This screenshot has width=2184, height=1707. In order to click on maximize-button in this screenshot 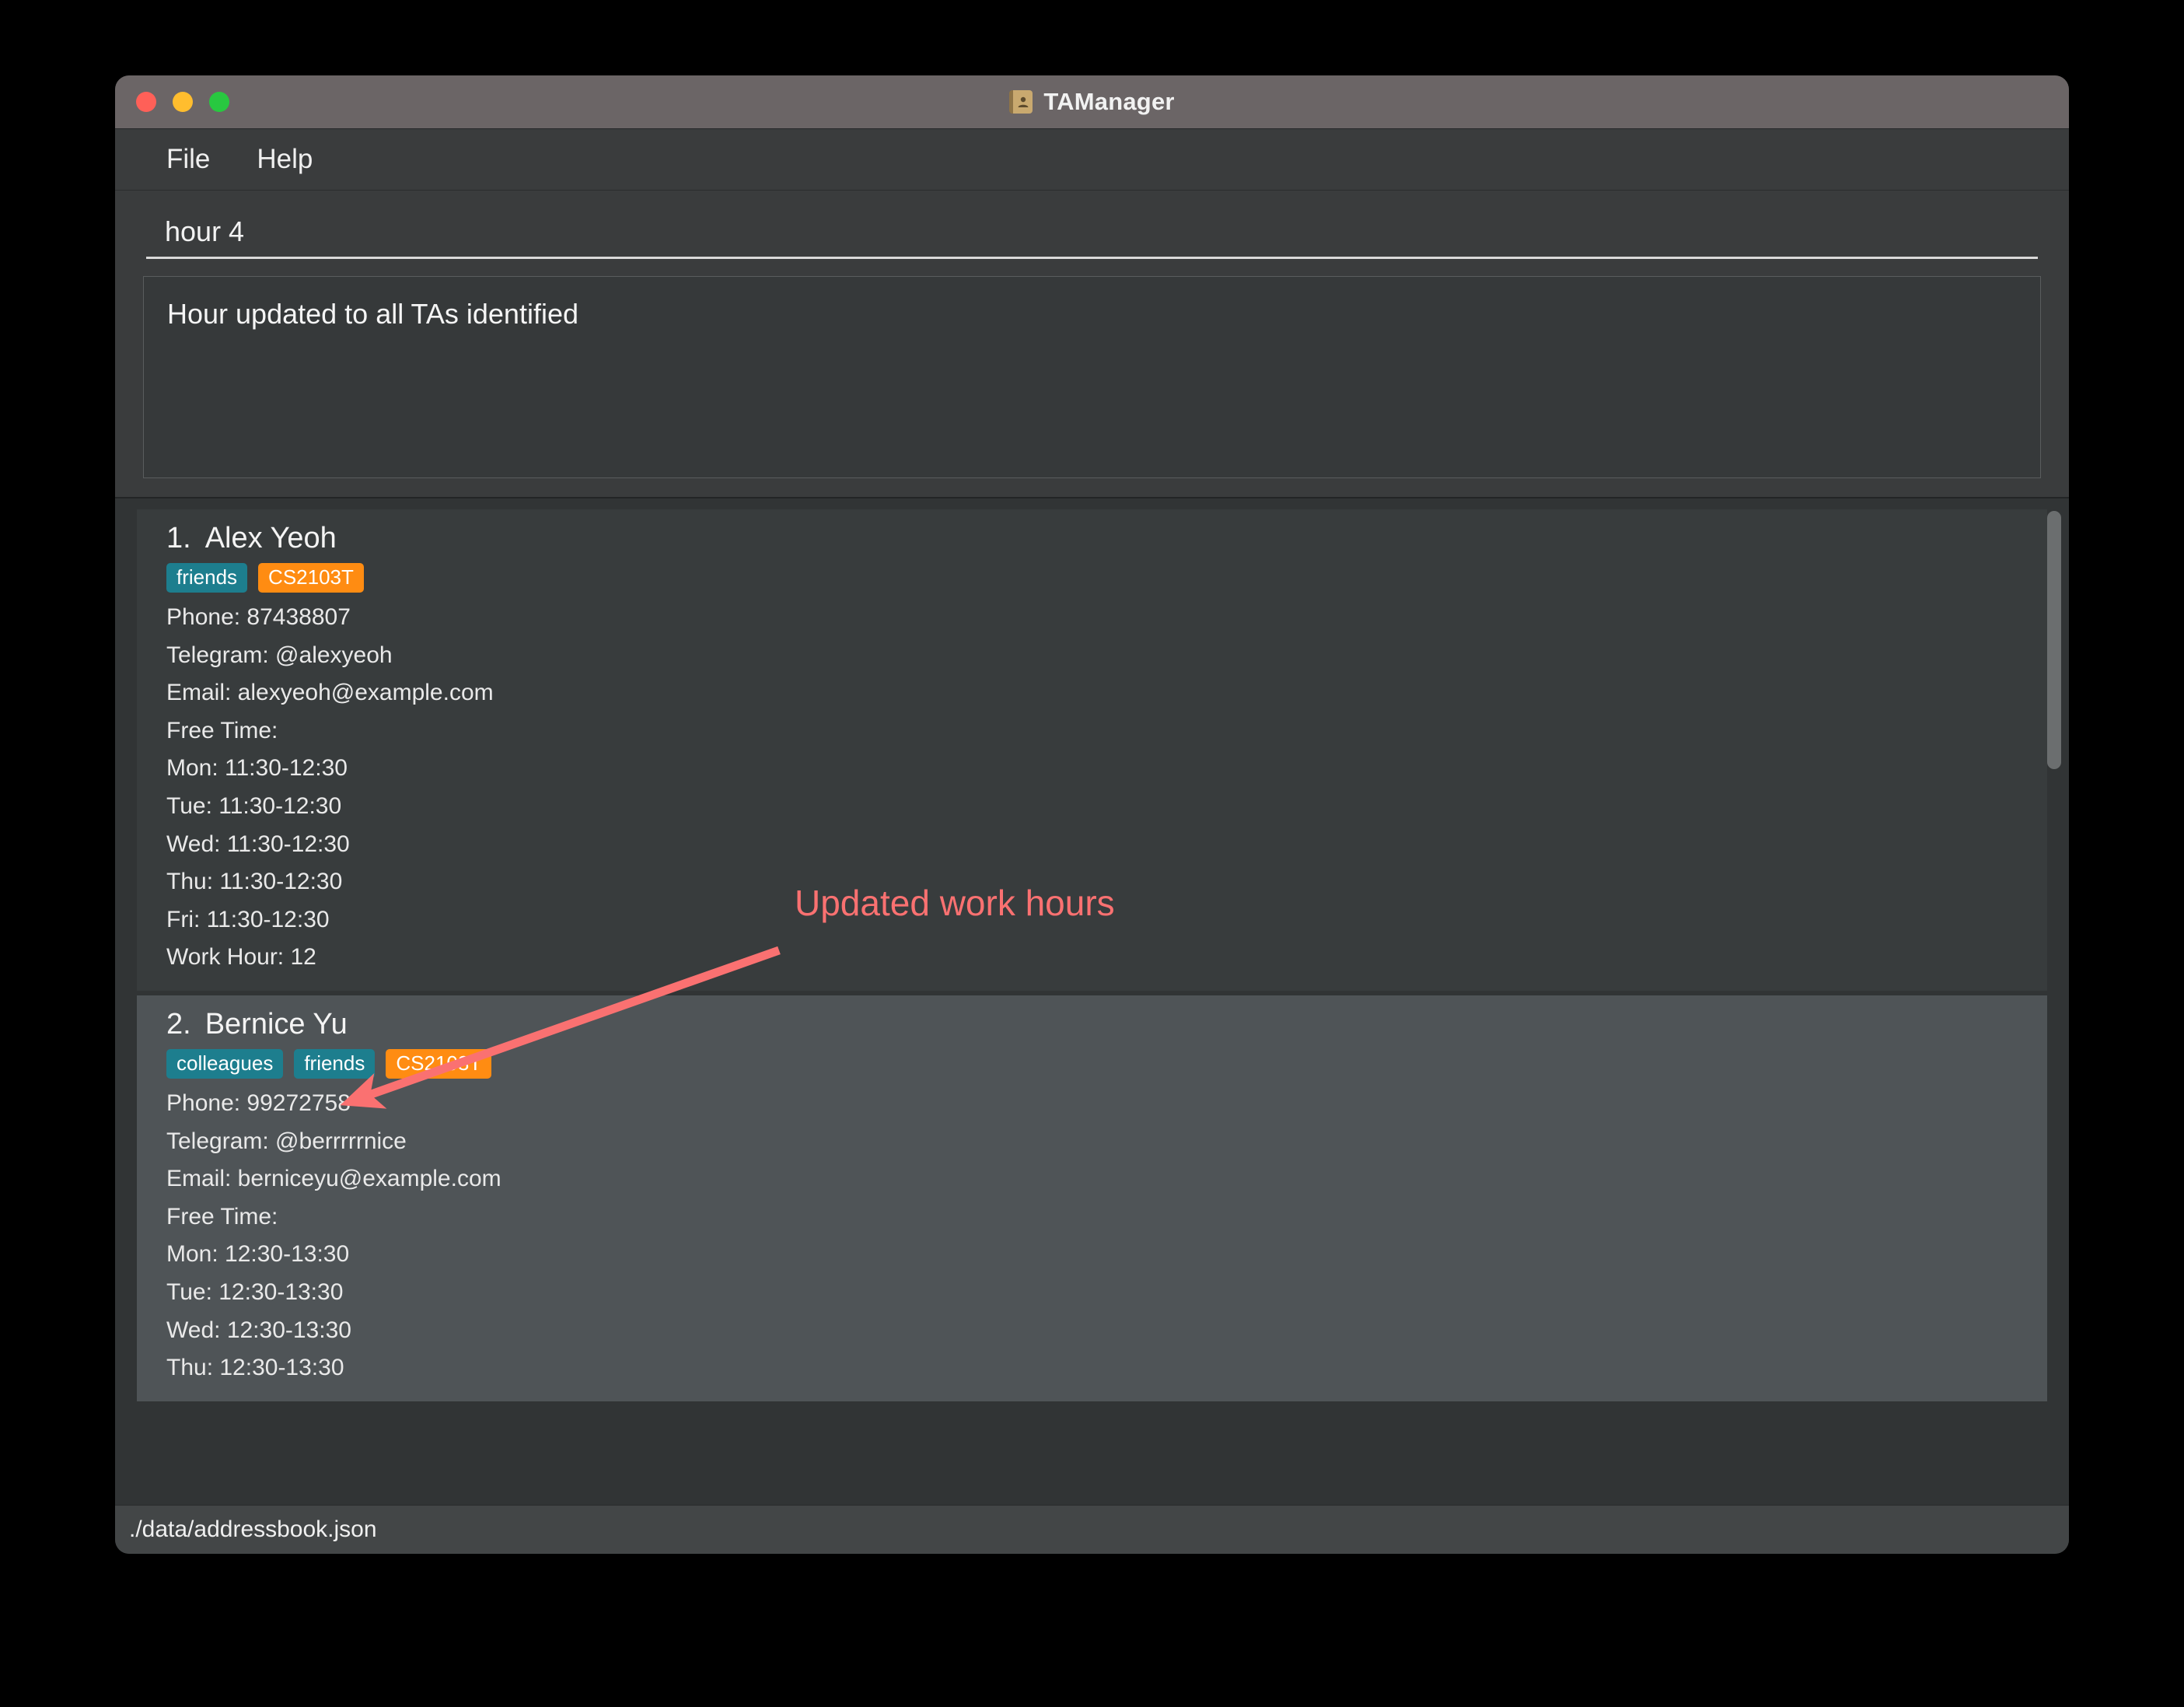, I will do `click(219, 102)`.